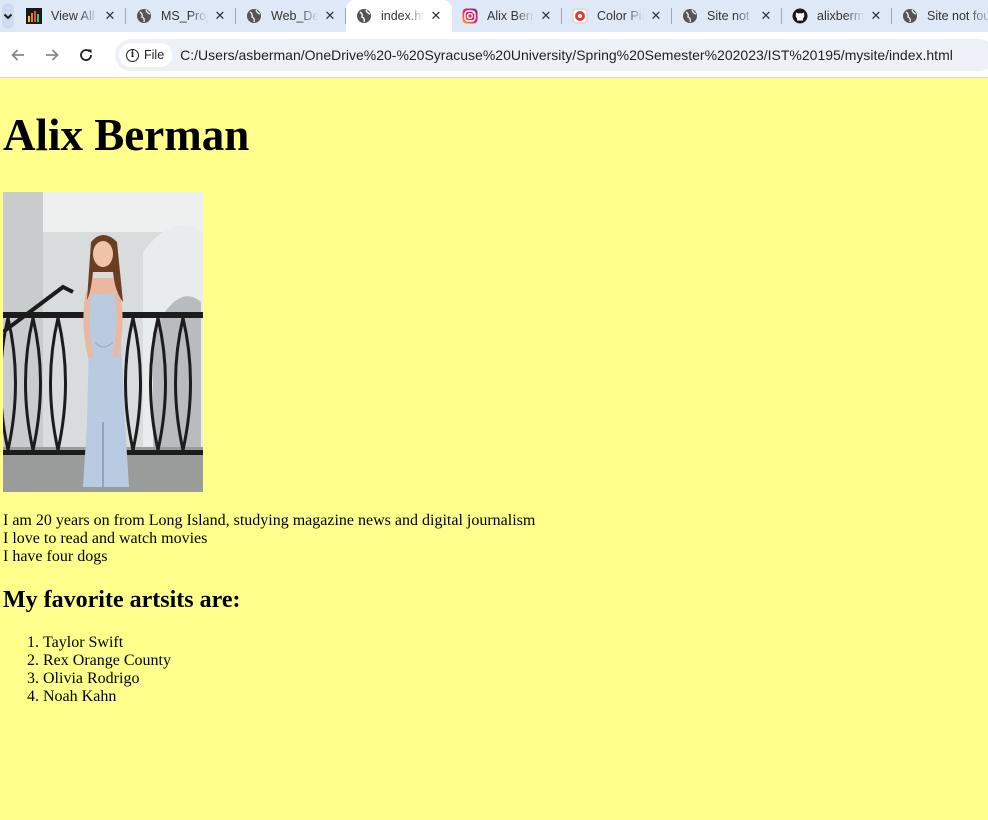 The image size is (988, 820). I want to click on reload-button, so click(86, 55).